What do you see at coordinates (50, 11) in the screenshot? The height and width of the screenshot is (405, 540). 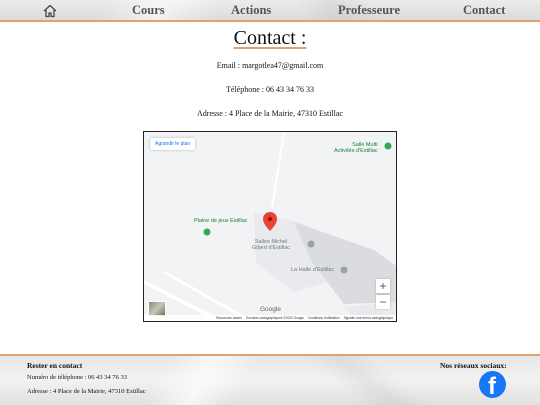 I see `home-icon` at bounding box center [50, 11].